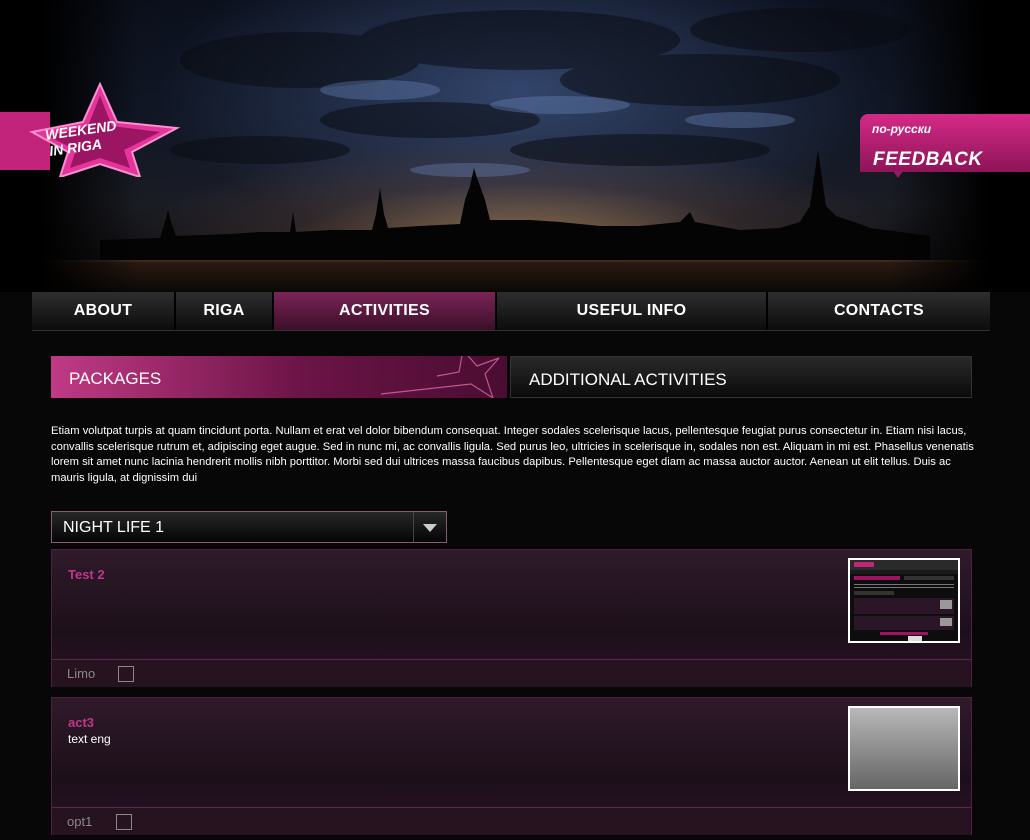  Describe the element at coordinates (515, 277) in the screenshot. I see `river-reflection` at that location.